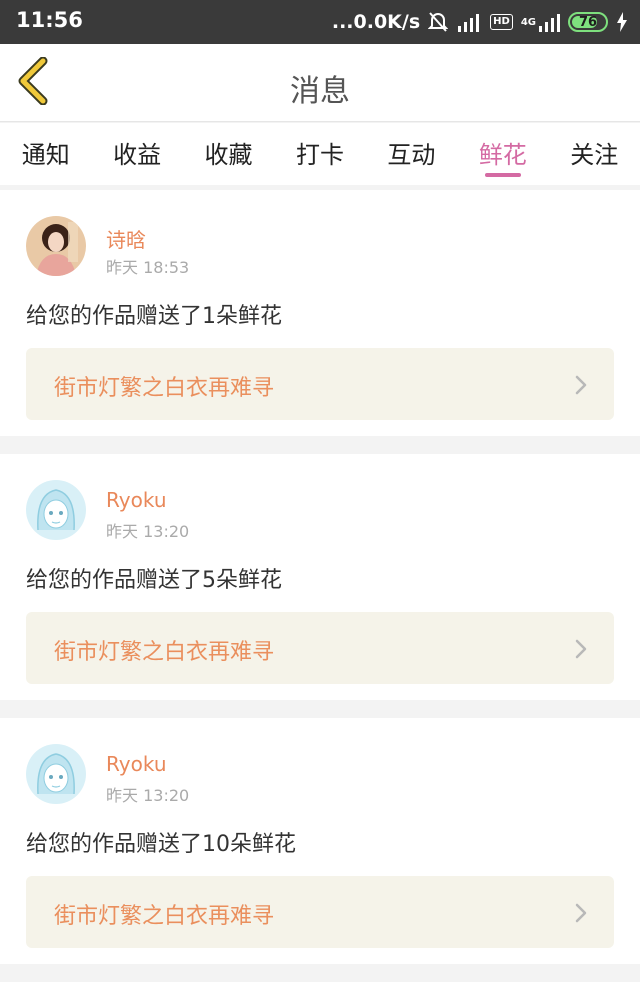 The height and width of the screenshot is (982, 640). I want to click on tab-notifications: 通知, so click(45, 154).